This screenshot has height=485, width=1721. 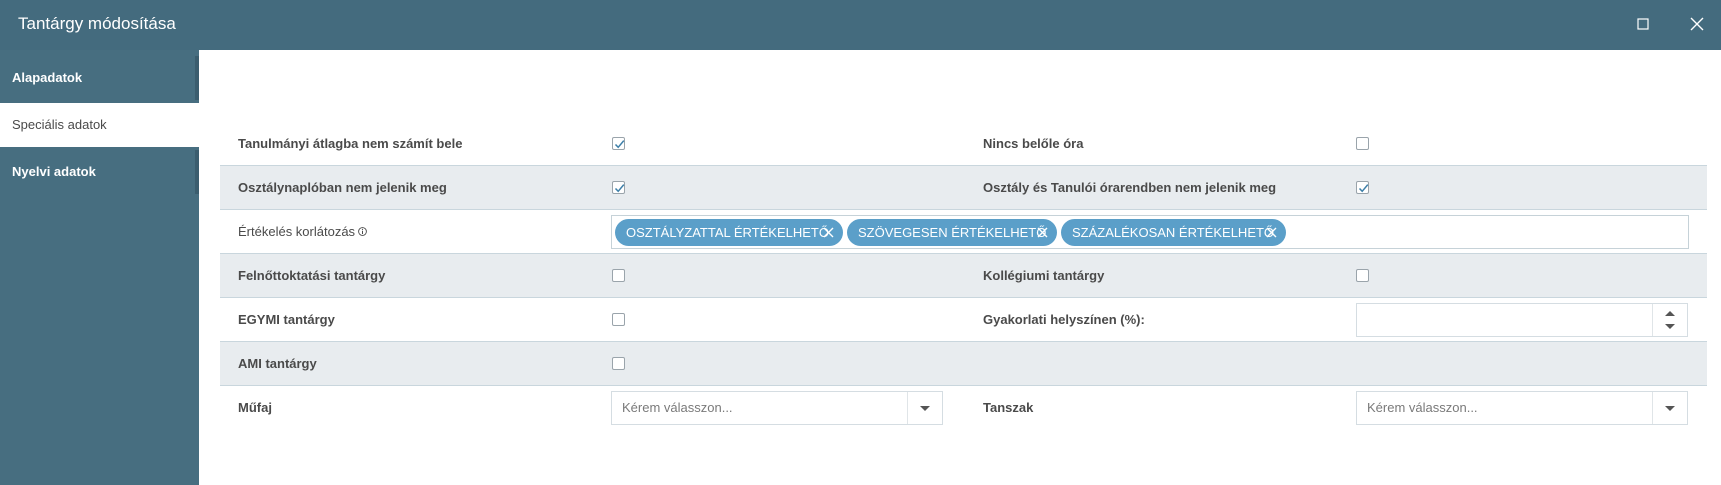 I want to click on close-icon, so click(x=1697, y=24).